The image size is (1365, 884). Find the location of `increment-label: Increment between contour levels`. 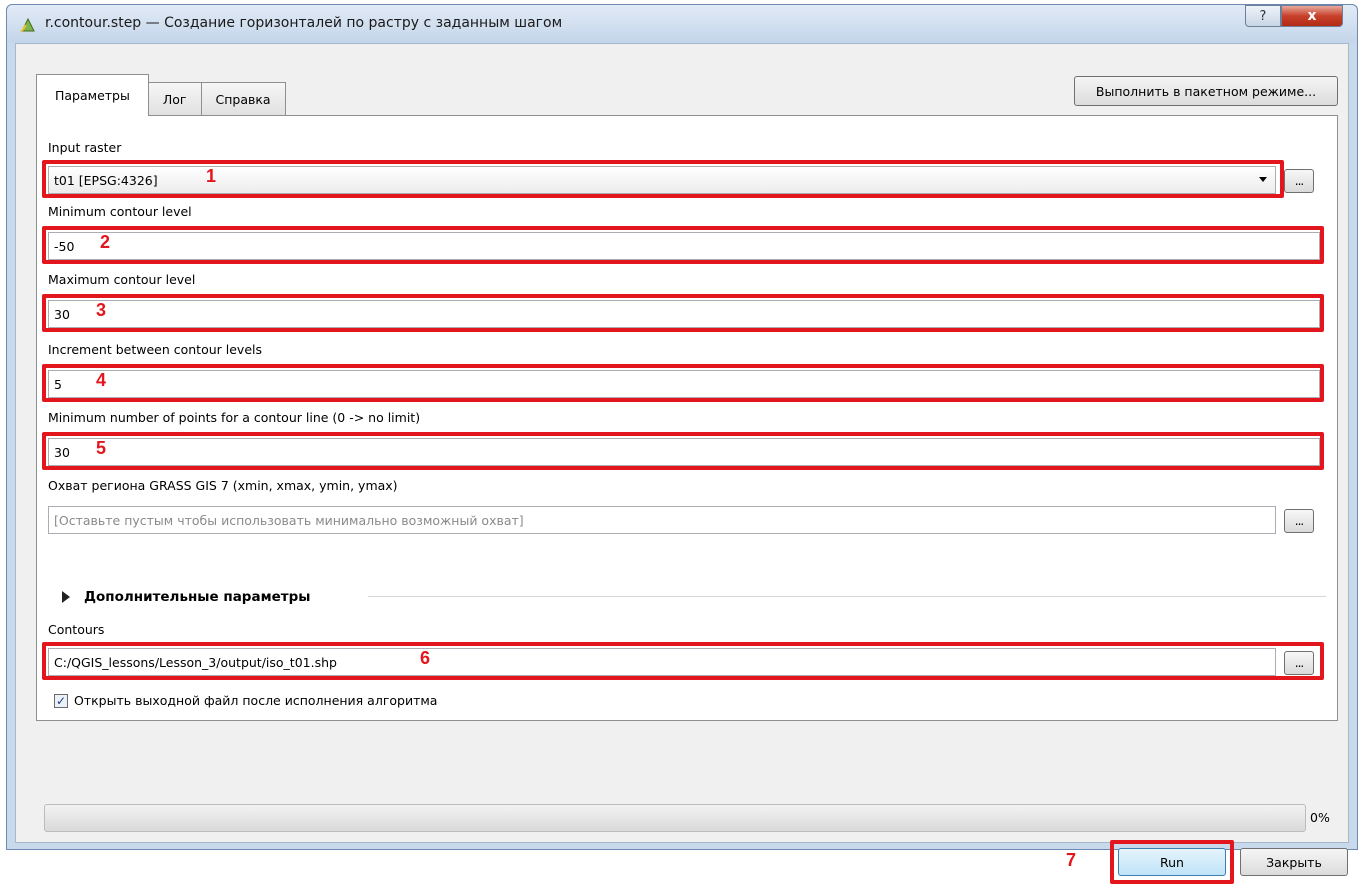

increment-label: Increment between contour levels is located at coordinates (155, 349).